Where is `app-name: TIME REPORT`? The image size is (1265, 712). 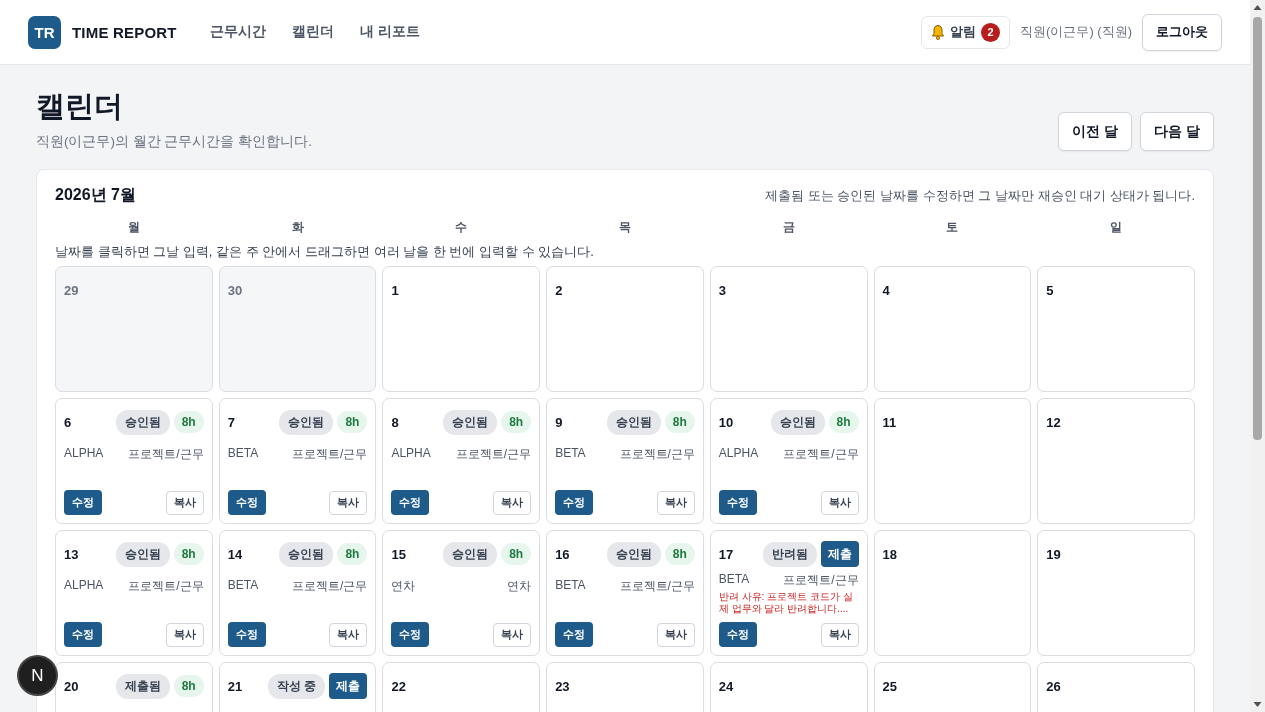
app-name: TIME REPORT is located at coordinates (124, 32).